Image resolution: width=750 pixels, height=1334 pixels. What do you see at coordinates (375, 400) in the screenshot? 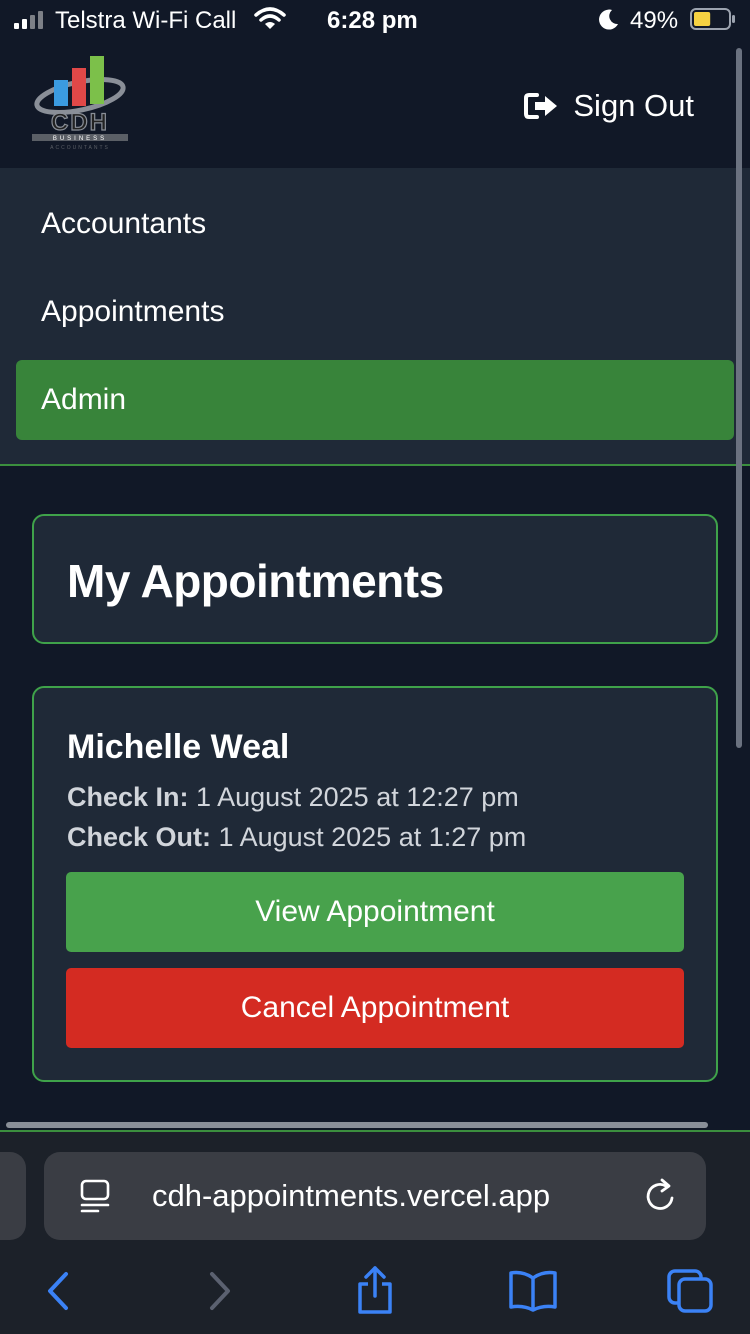
I see `nav-item-admin: Admin` at bounding box center [375, 400].